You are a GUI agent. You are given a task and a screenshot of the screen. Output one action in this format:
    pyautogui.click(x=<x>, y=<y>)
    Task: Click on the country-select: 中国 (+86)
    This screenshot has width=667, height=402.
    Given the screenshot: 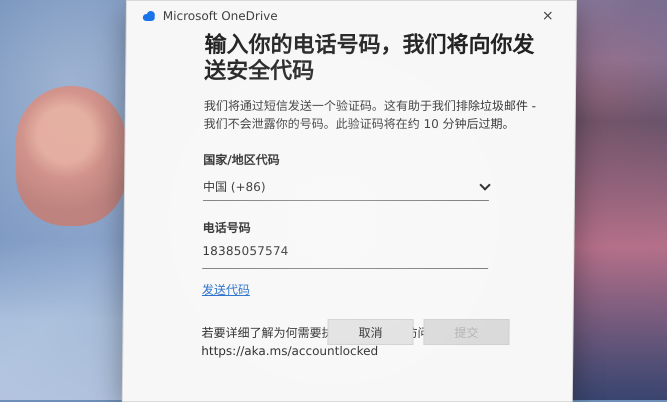 What is the action you would take?
    pyautogui.click(x=346, y=188)
    